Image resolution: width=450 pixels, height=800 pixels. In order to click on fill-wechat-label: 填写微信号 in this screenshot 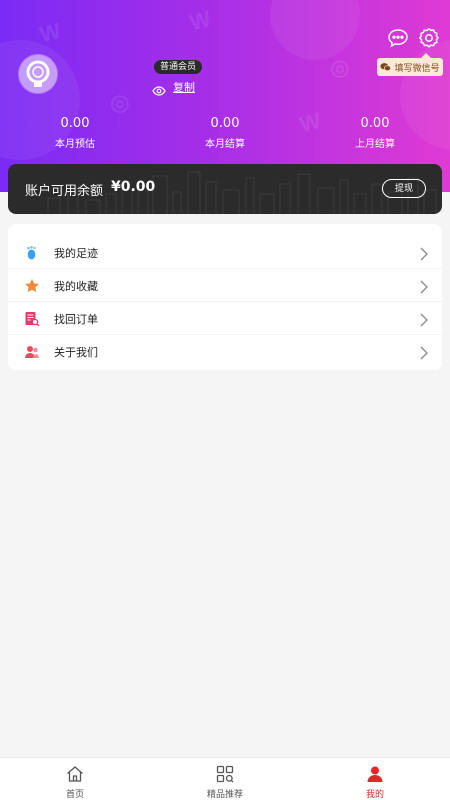, I will do `click(417, 68)`.